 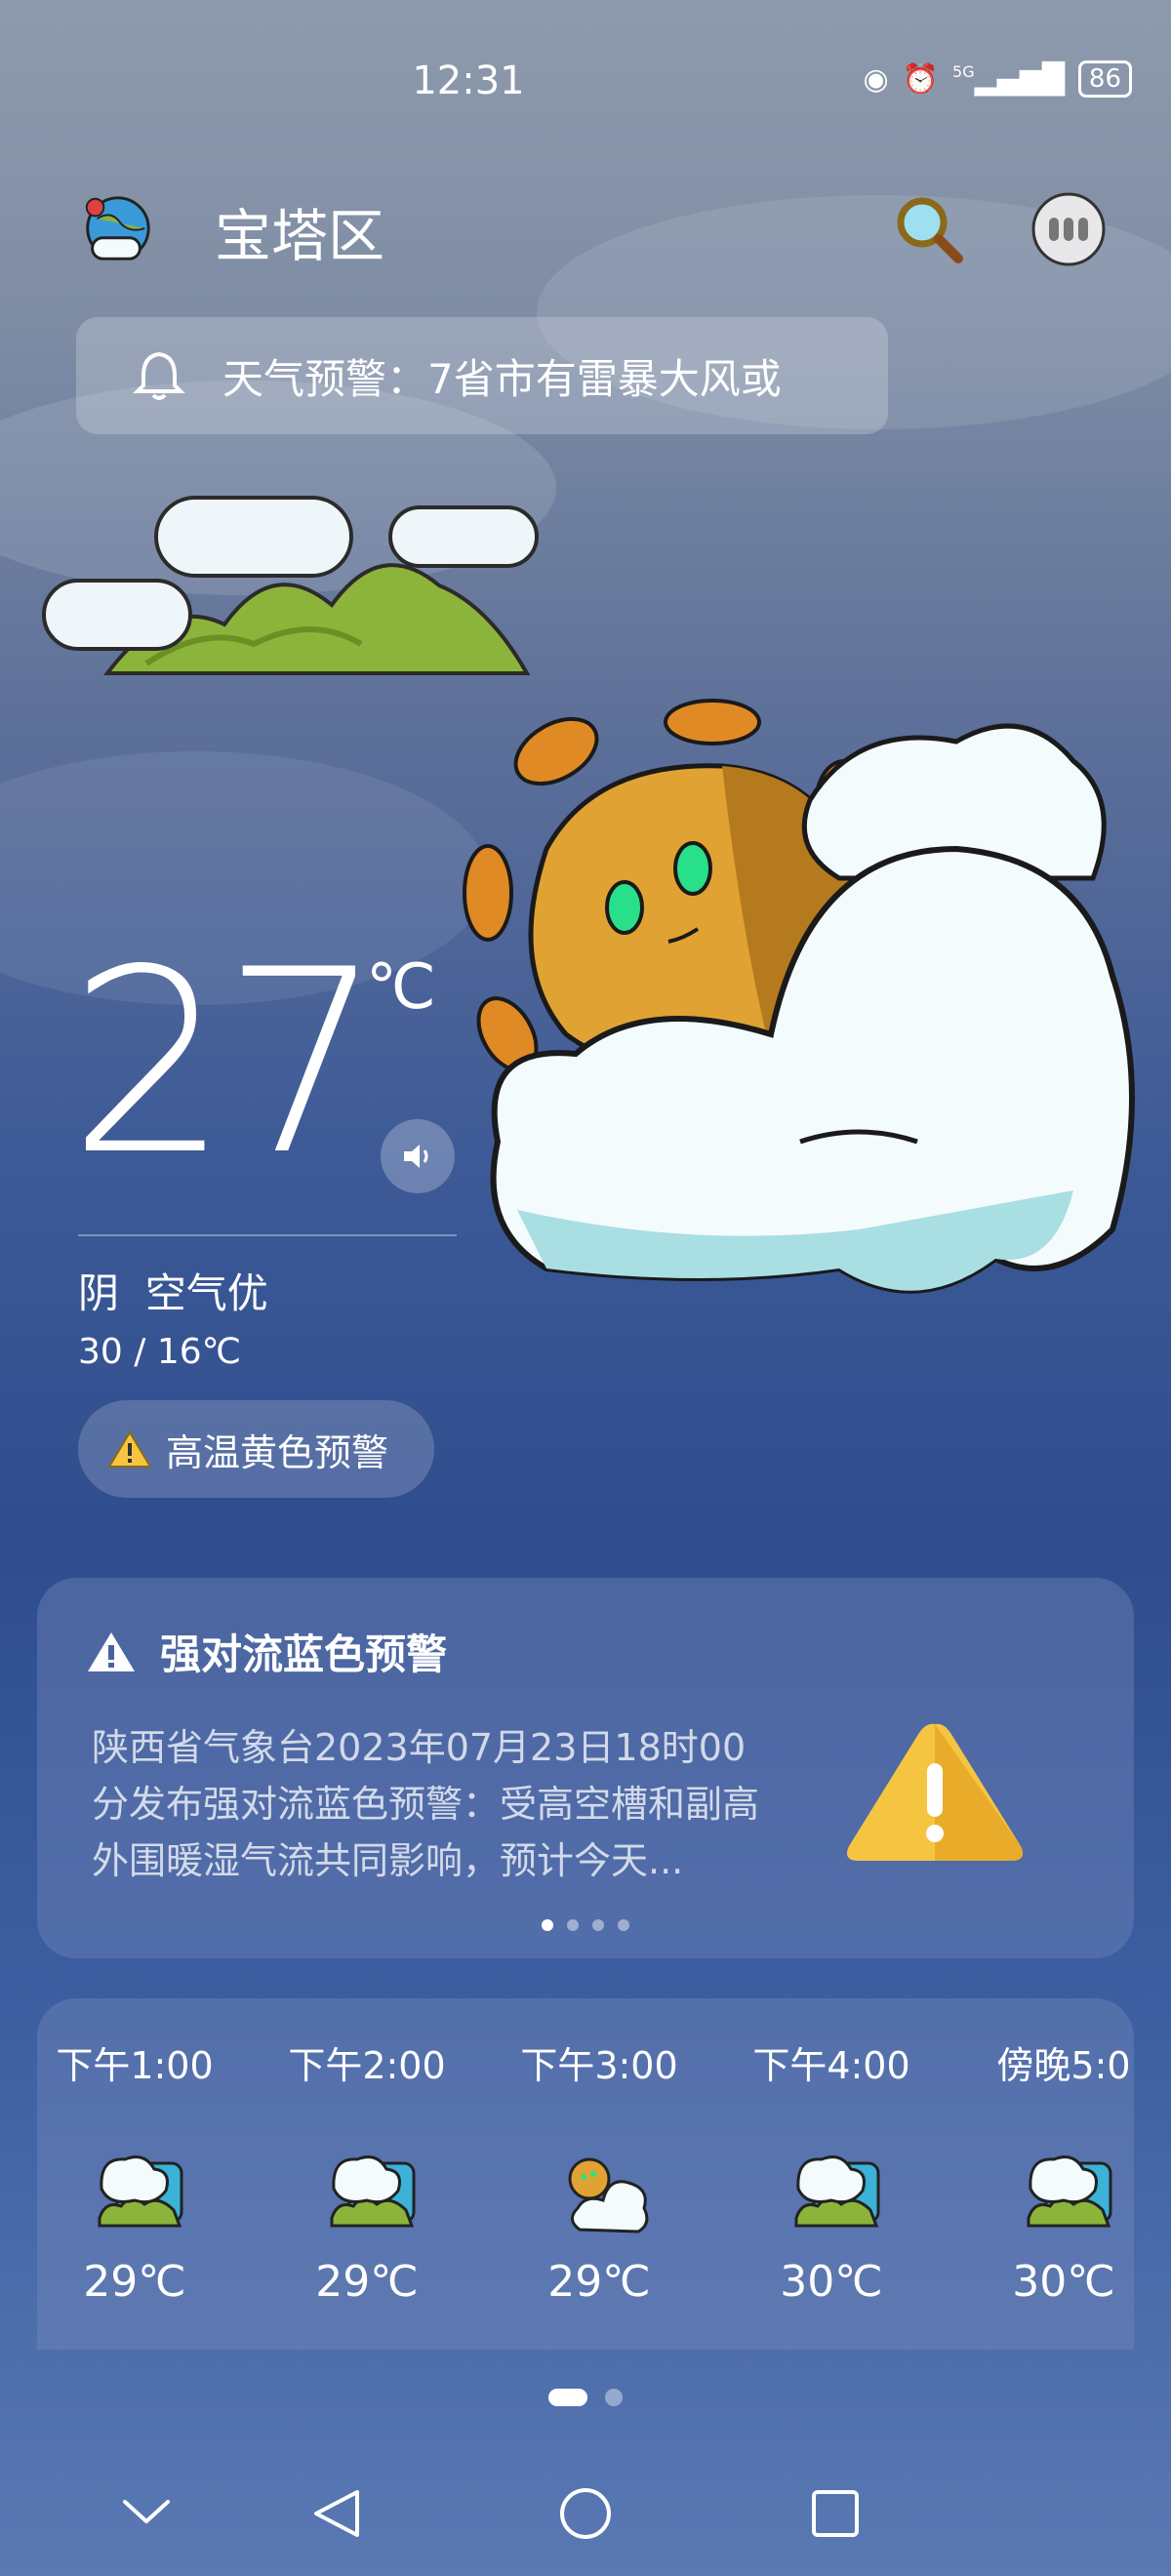 What do you see at coordinates (567, 2397) in the screenshot?
I see `page-dot-active` at bounding box center [567, 2397].